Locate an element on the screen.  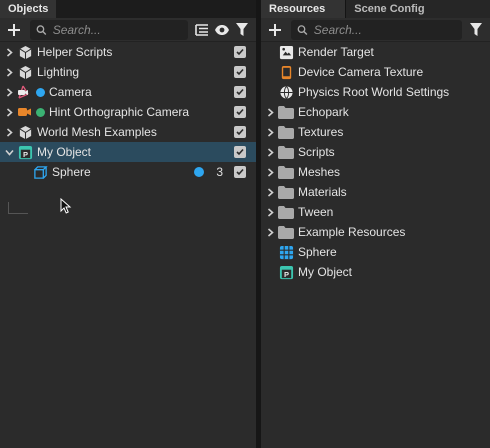
camera-status-dot is located at coordinates (40, 92).